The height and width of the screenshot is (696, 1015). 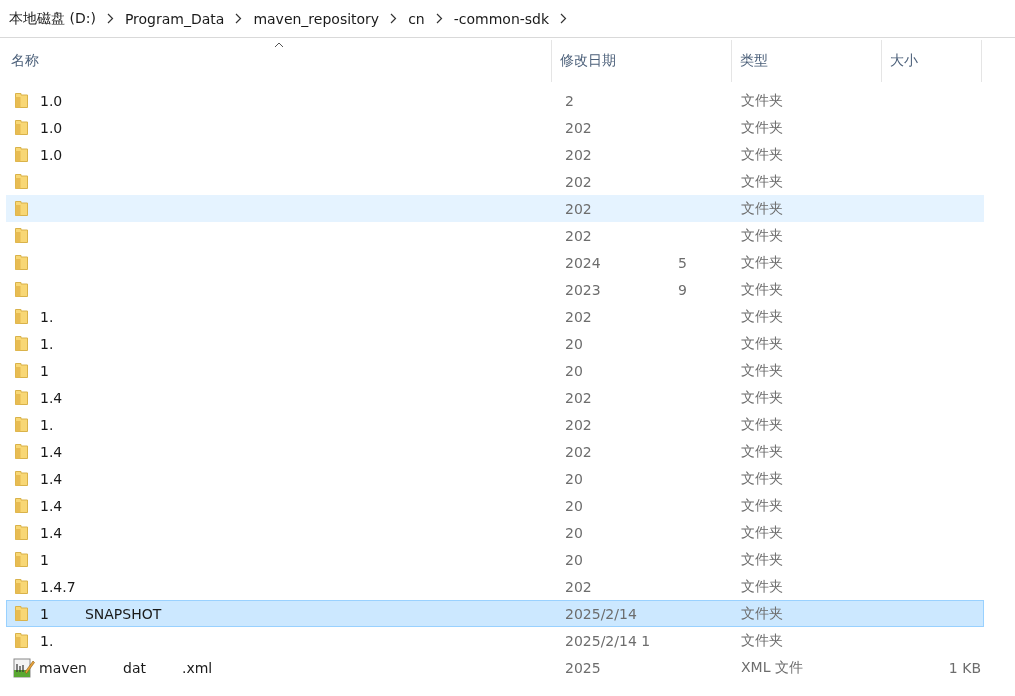 What do you see at coordinates (682, 289) in the screenshot?
I see `modified-date: 9` at bounding box center [682, 289].